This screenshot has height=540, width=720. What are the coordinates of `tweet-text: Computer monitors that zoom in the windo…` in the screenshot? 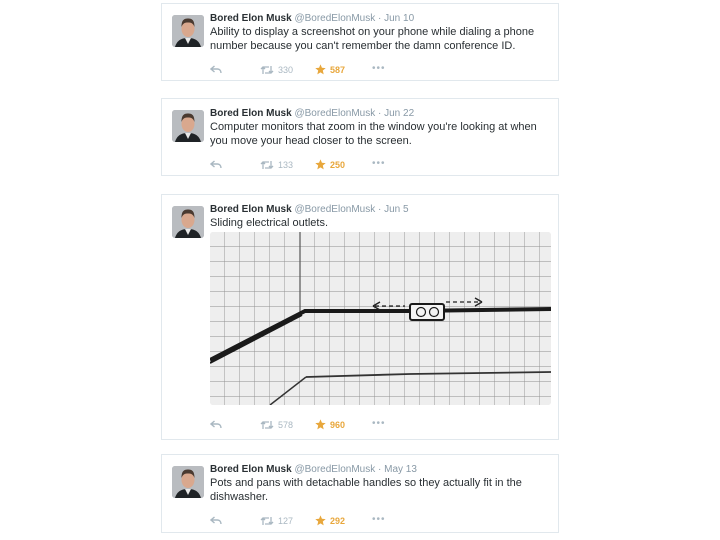 It's located at (373, 134).